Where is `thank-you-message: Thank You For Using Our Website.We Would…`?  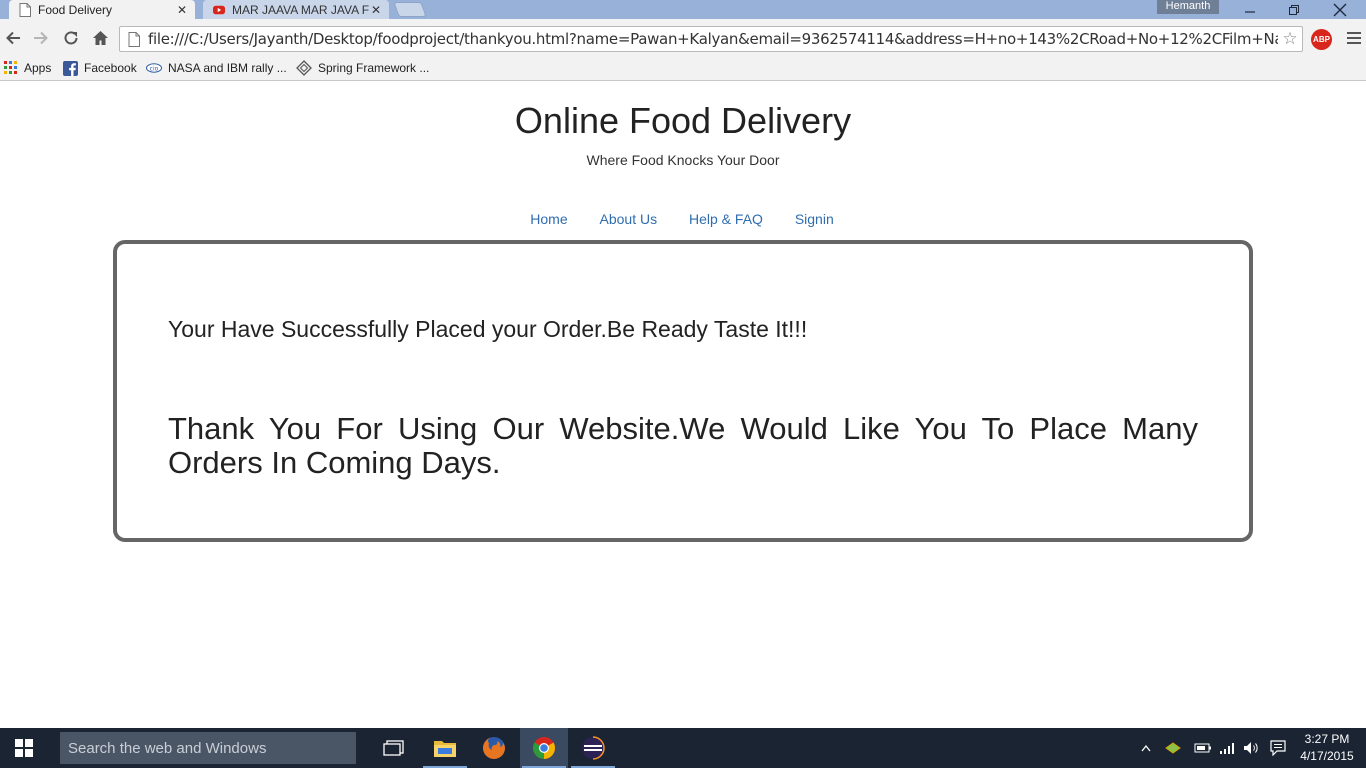
thank-you-message: Thank You For Using Our Website.We Would… is located at coordinates (683, 445).